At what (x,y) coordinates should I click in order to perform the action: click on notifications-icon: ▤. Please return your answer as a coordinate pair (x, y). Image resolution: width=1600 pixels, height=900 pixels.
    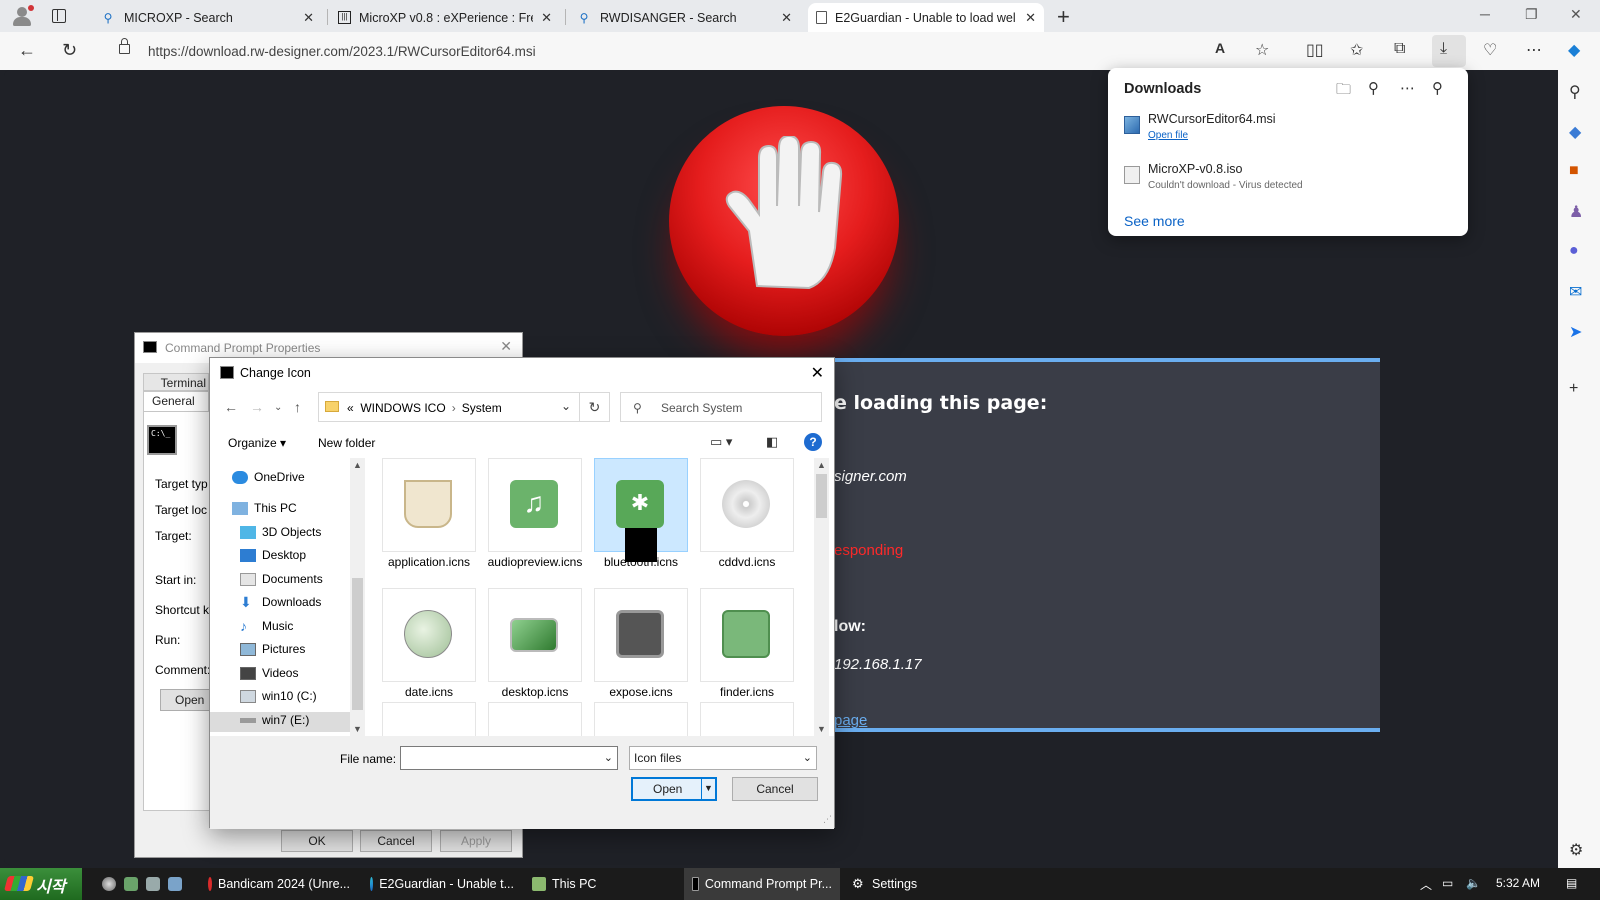
    Looking at the image, I should click on (1571, 883).